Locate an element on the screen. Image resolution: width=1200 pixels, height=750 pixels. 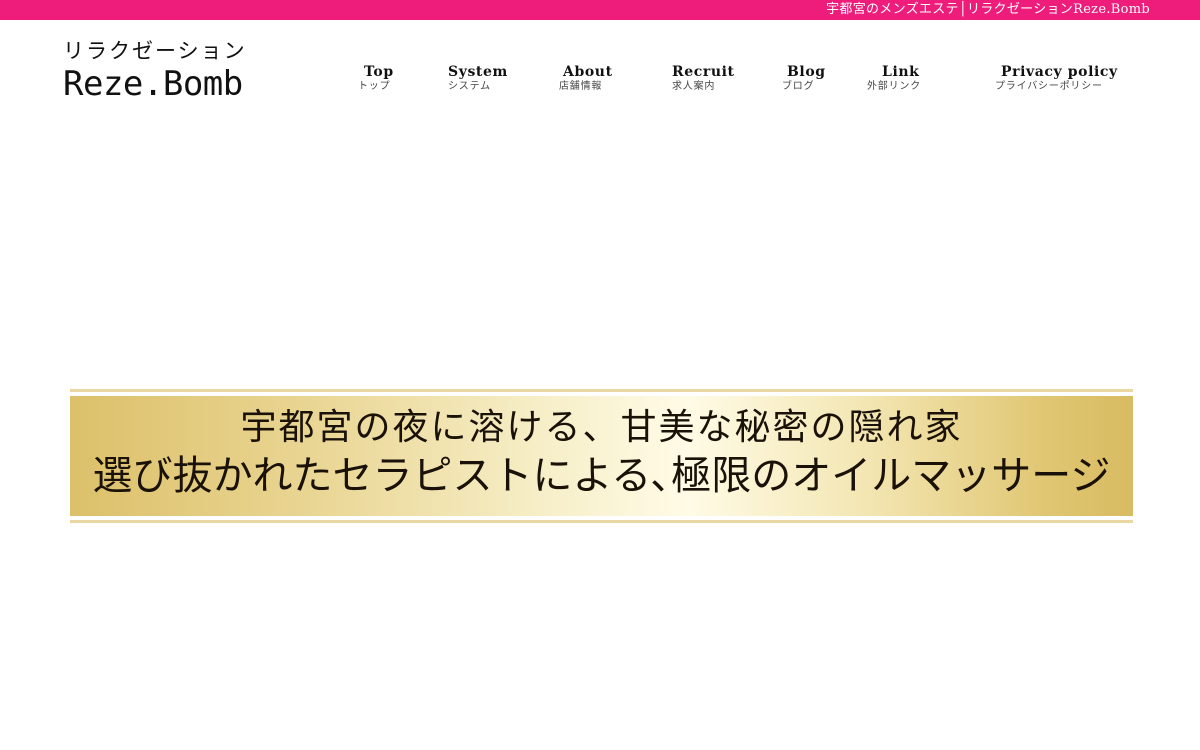
nav-item-privacy-policy-sub: プライバシーポリシー is located at coordinates (1049, 86).